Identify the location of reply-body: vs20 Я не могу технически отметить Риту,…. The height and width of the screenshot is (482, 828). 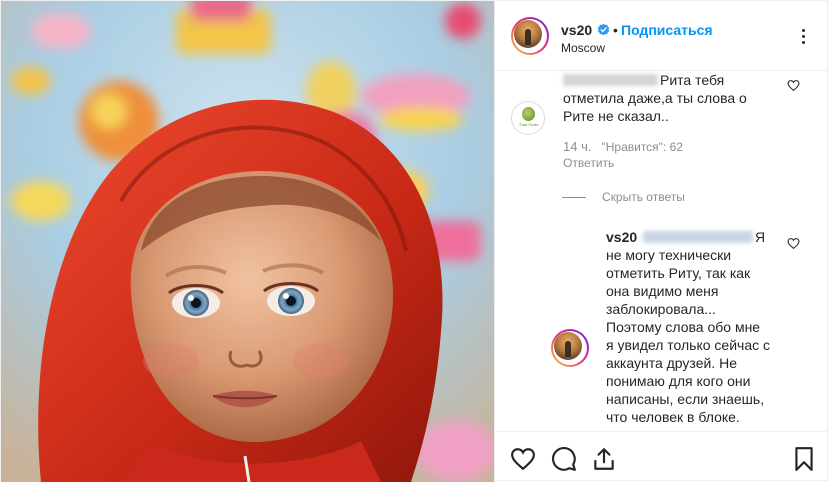
(688, 327).